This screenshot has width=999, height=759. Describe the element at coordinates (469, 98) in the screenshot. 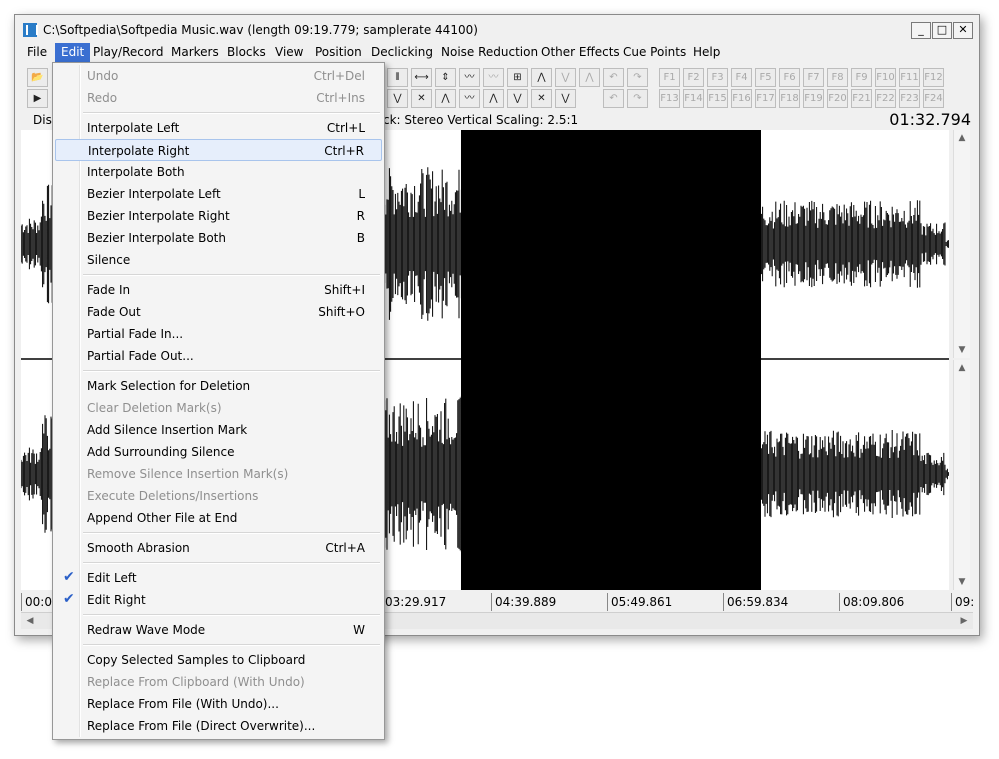

I see `tool-icon-13: 〰` at that location.